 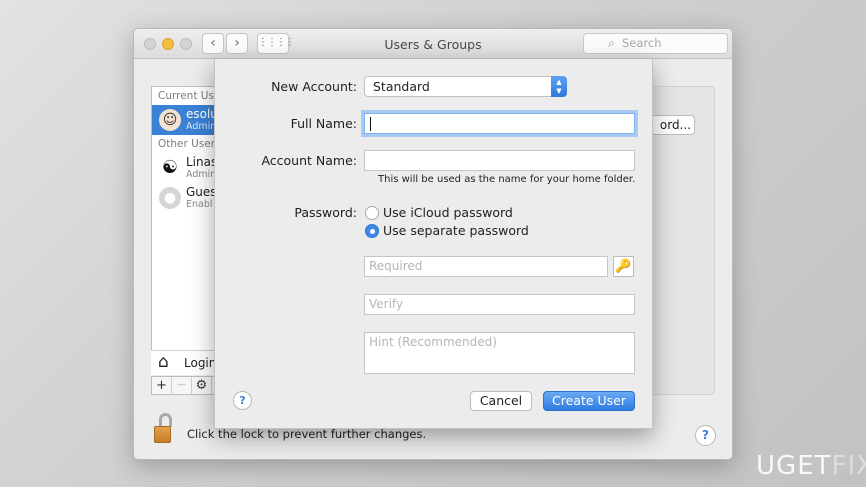 I want to click on user-list-toolbar: + — ⚙, so click(x=184, y=385).